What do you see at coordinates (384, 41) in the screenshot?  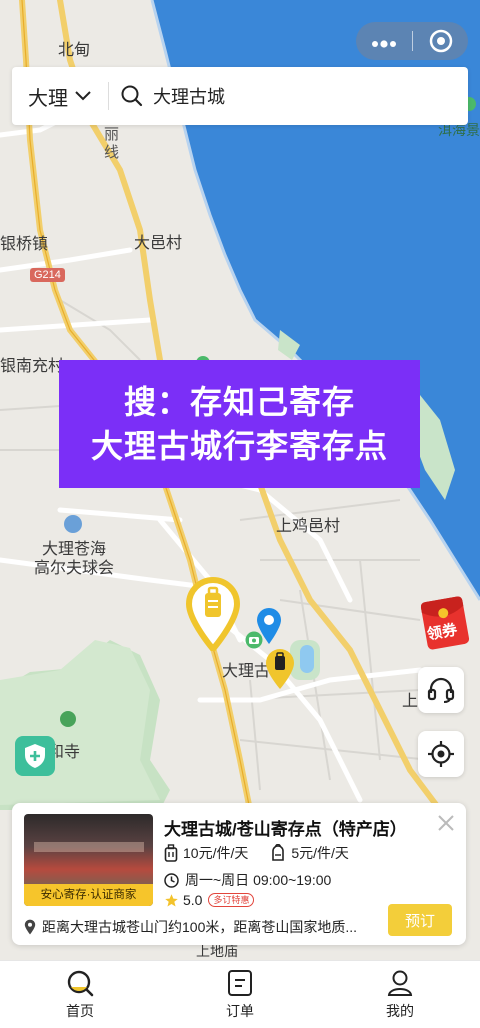 I see `more-dots-icon` at bounding box center [384, 41].